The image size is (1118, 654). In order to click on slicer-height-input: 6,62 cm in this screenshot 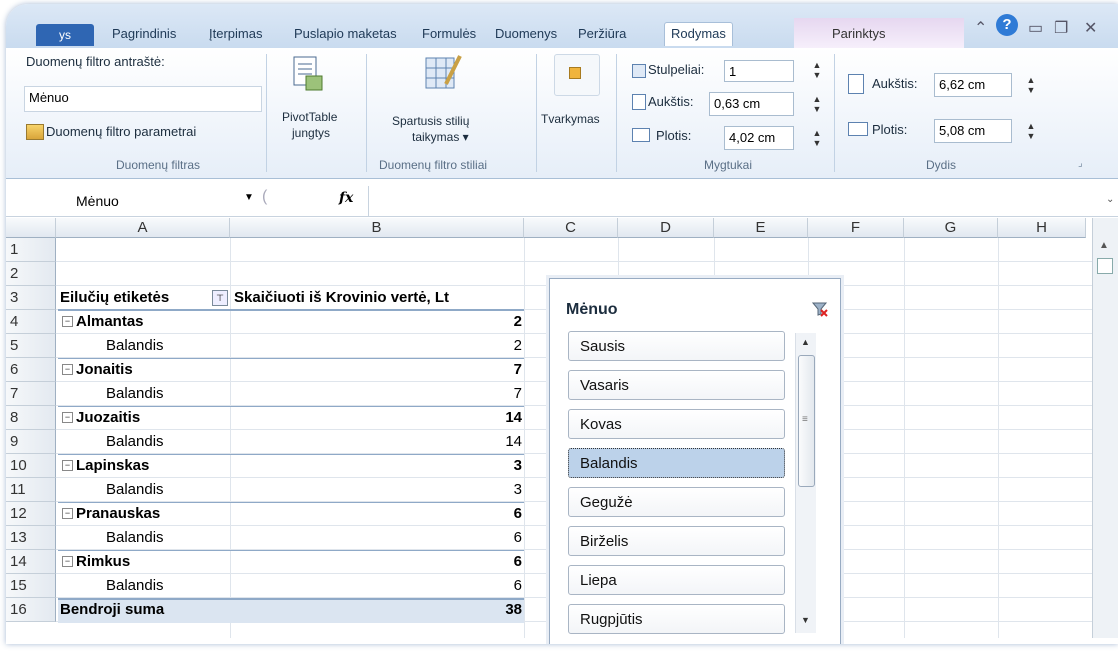, I will do `click(973, 85)`.